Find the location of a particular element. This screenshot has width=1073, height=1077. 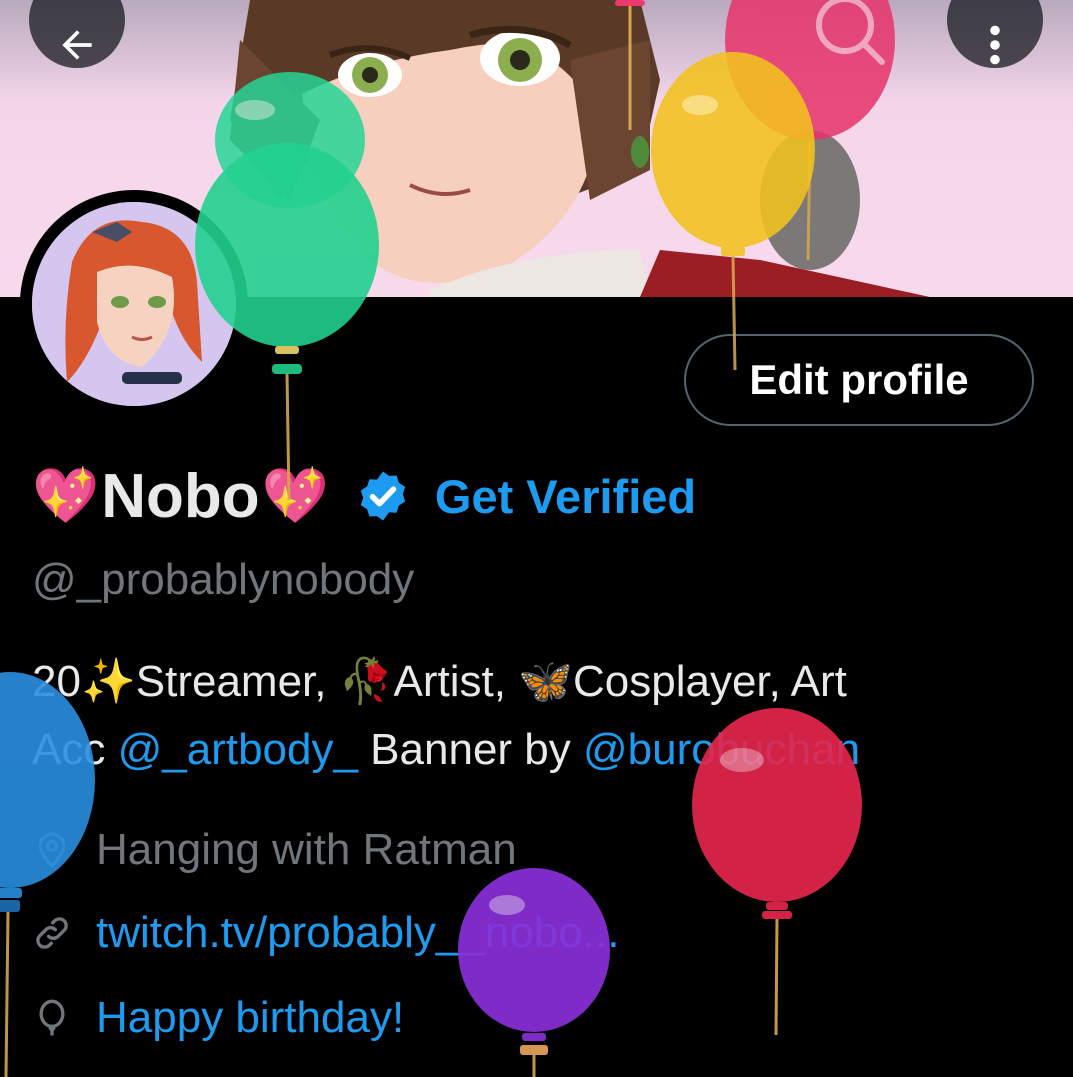

bio-text: Acc is located at coordinates (75, 749).